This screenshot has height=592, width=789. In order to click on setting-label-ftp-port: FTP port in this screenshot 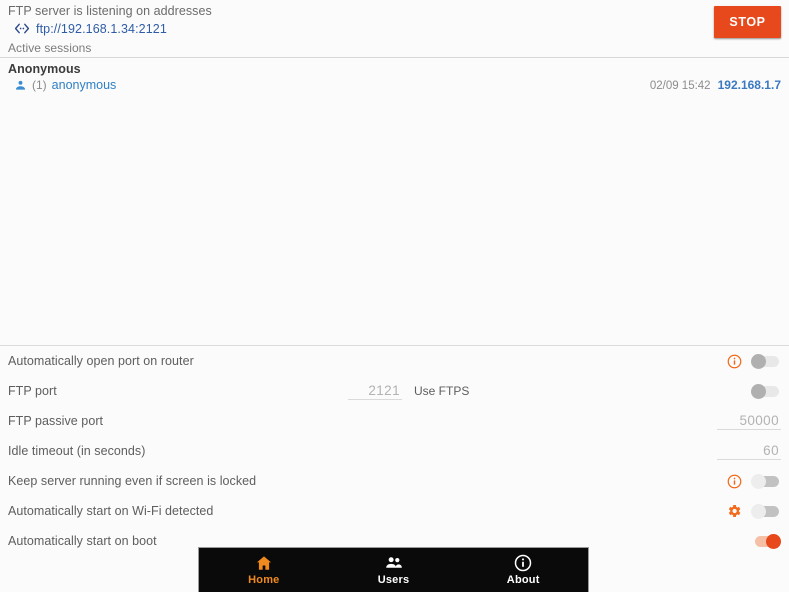, I will do `click(32, 391)`.